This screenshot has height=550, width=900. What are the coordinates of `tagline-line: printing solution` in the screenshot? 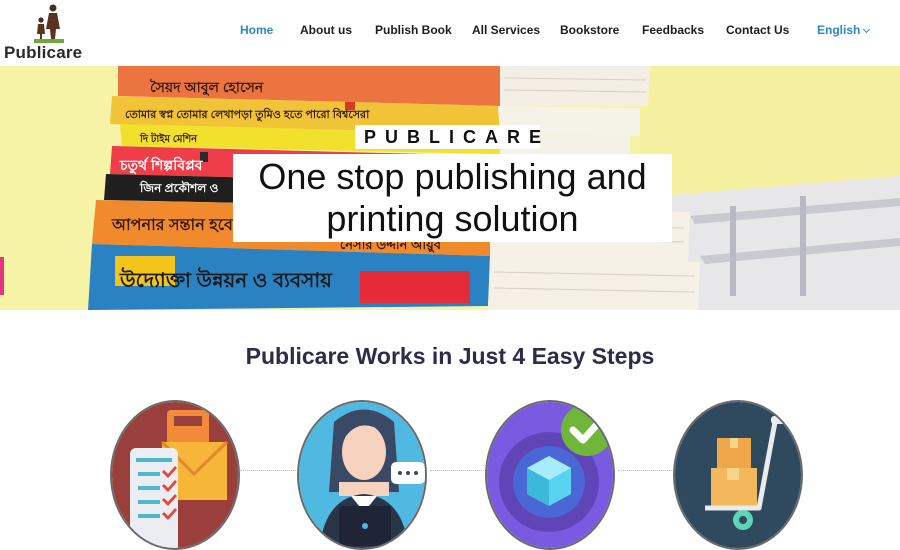 It's located at (452, 218).